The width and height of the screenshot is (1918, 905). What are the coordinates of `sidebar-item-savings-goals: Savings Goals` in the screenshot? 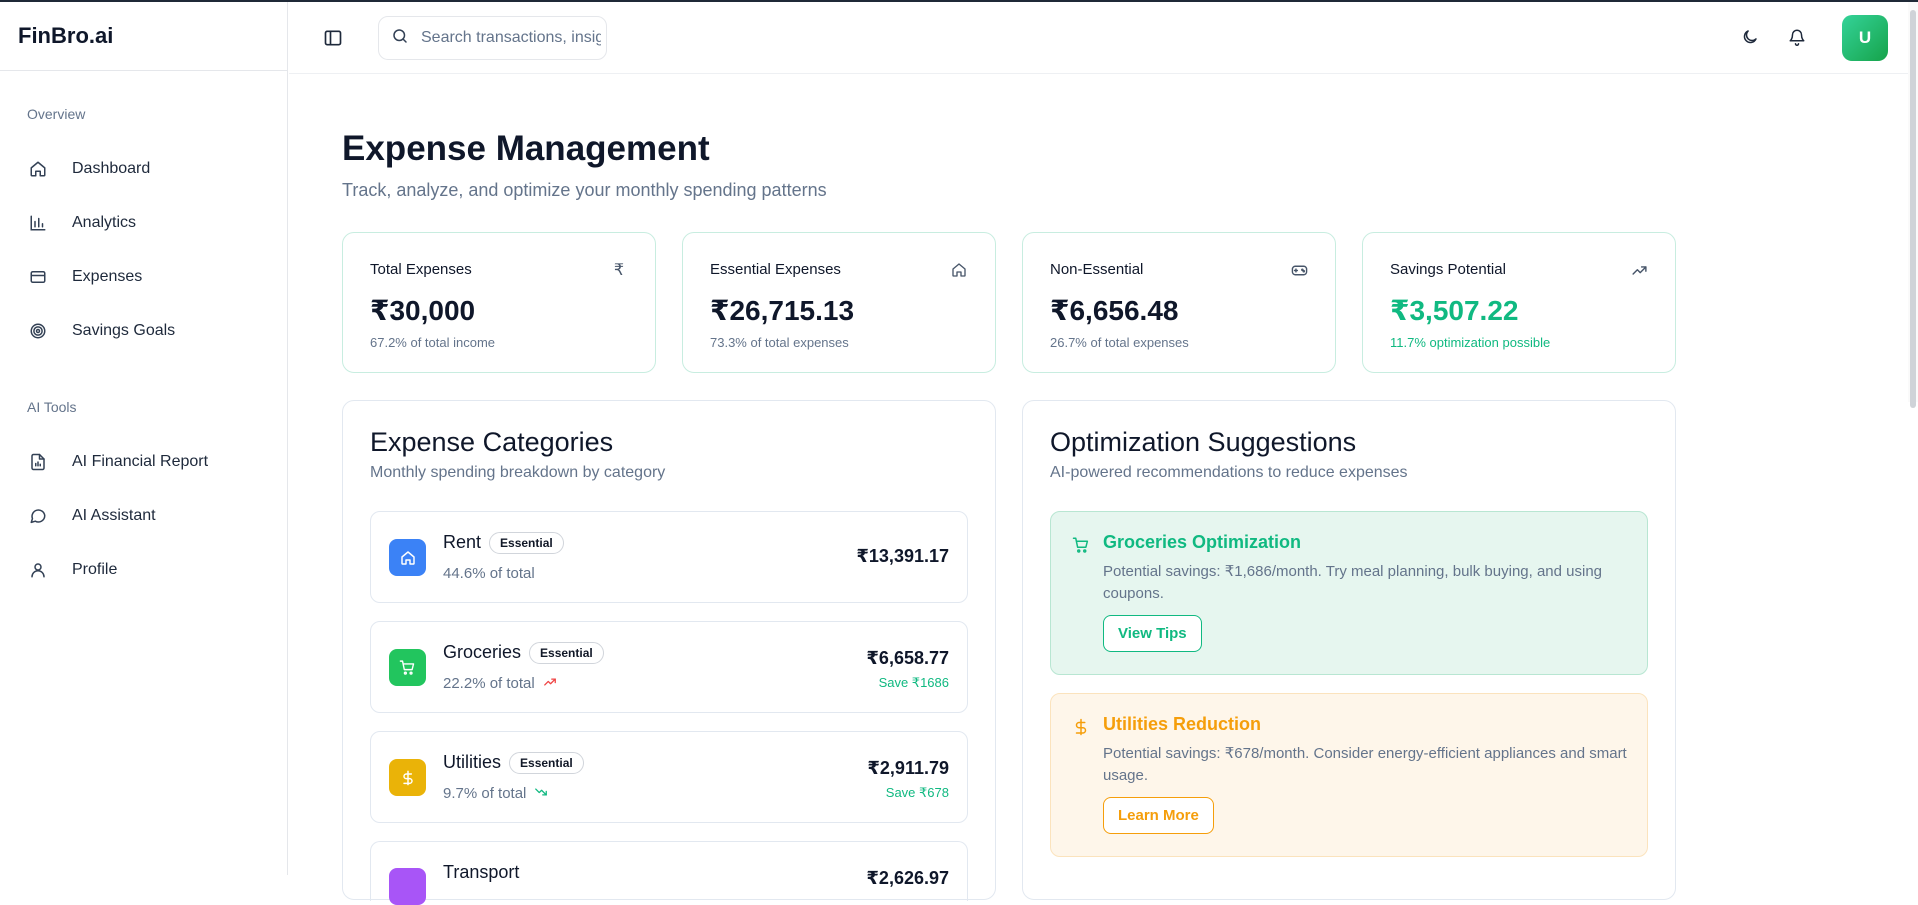 It's located at (143, 331).